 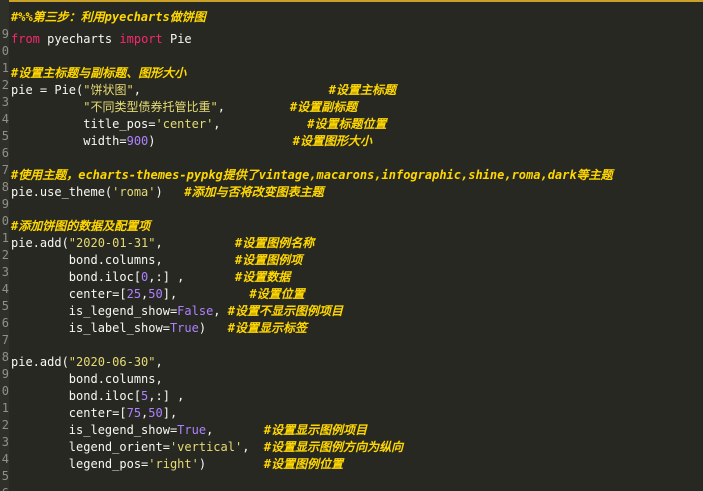 I want to click on code-line: 3 bond.iloc[0,:] , #设置数据, so click(x=351, y=274).